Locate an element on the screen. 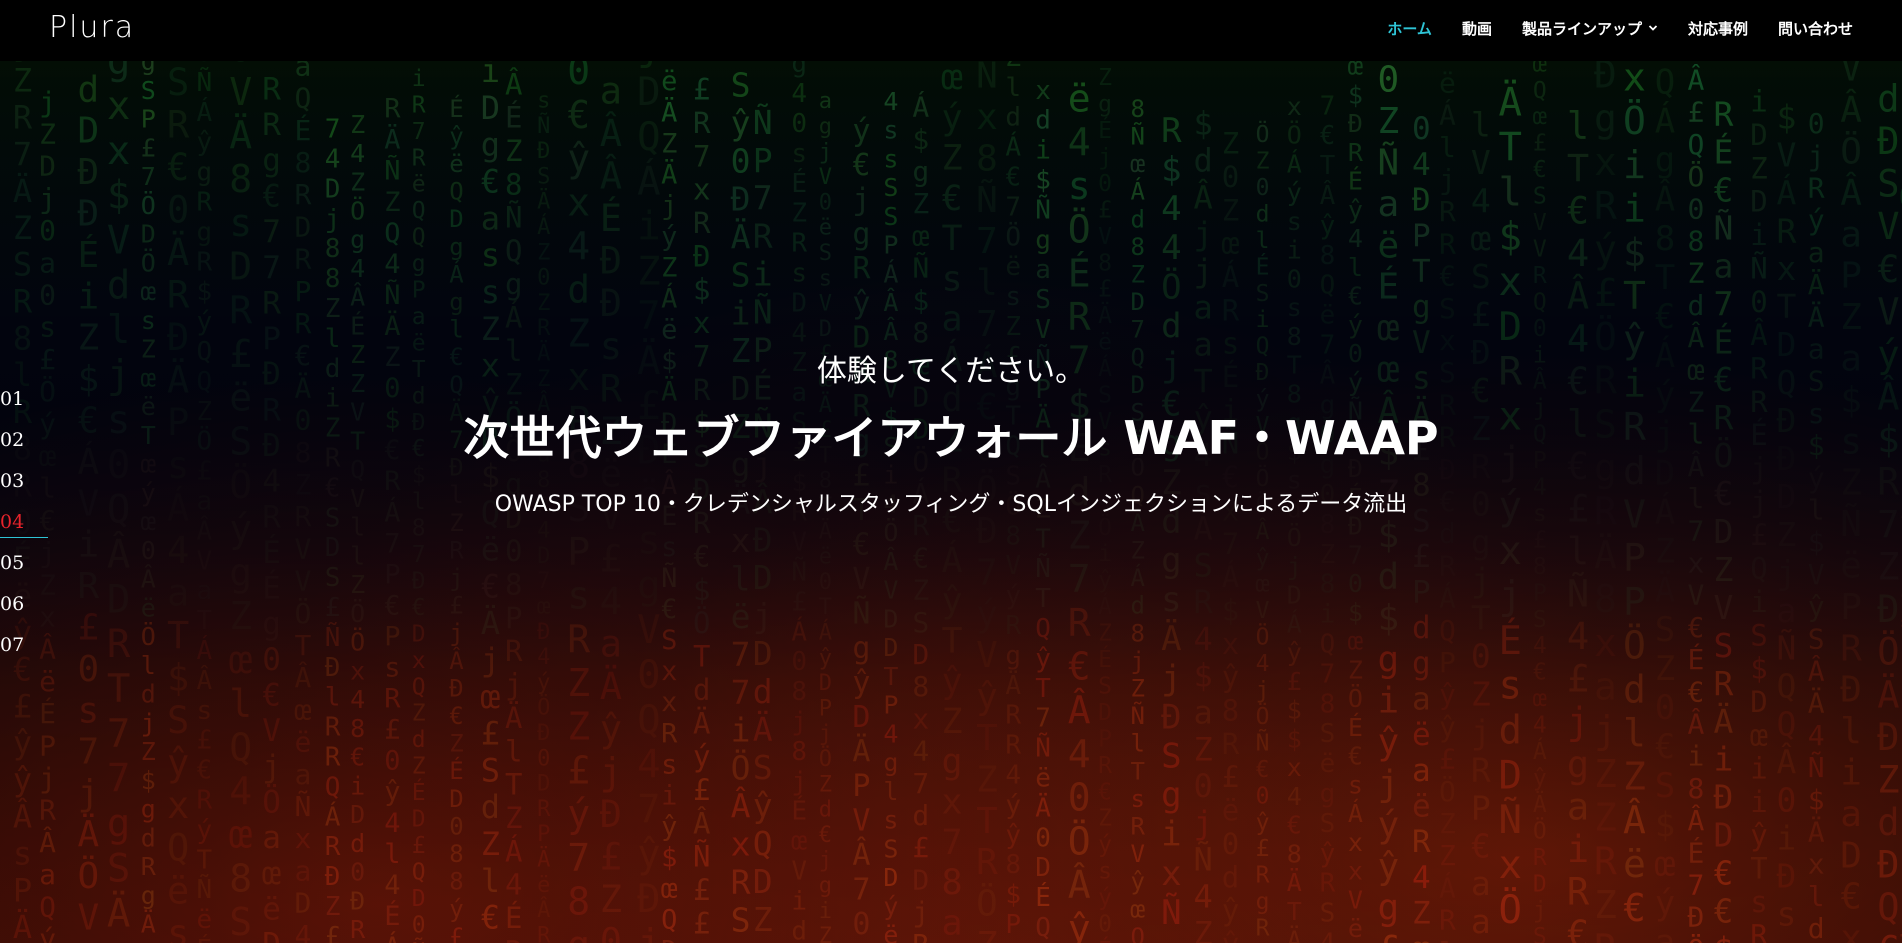 The width and height of the screenshot is (1902, 943). nav-item-product-lineup: 製品ラインアップ is located at coordinates (1590, 28).